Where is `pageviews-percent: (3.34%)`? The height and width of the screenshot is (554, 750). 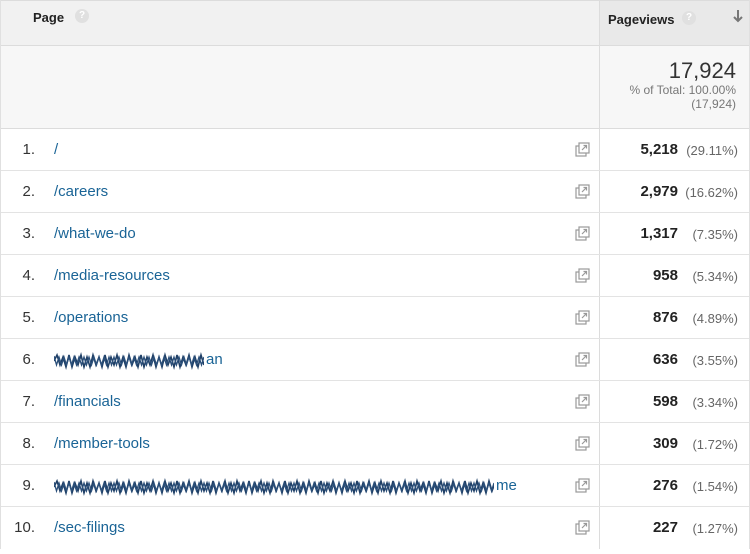
pageviews-percent: (3.34%) is located at coordinates (715, 402).